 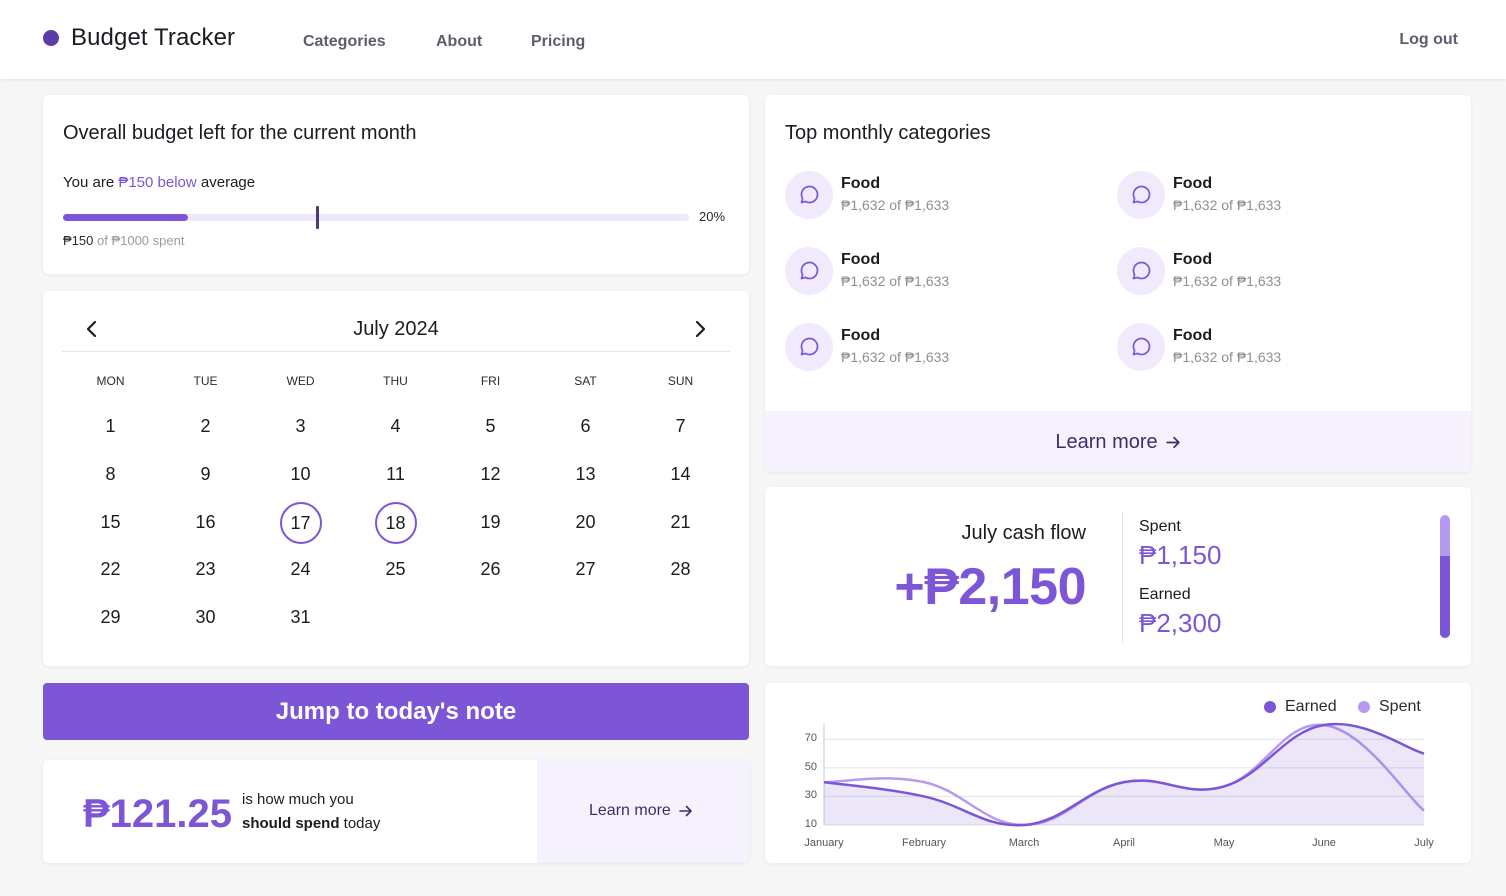 I want to click on x-tick-label: July, so click(x=1424, y=843).